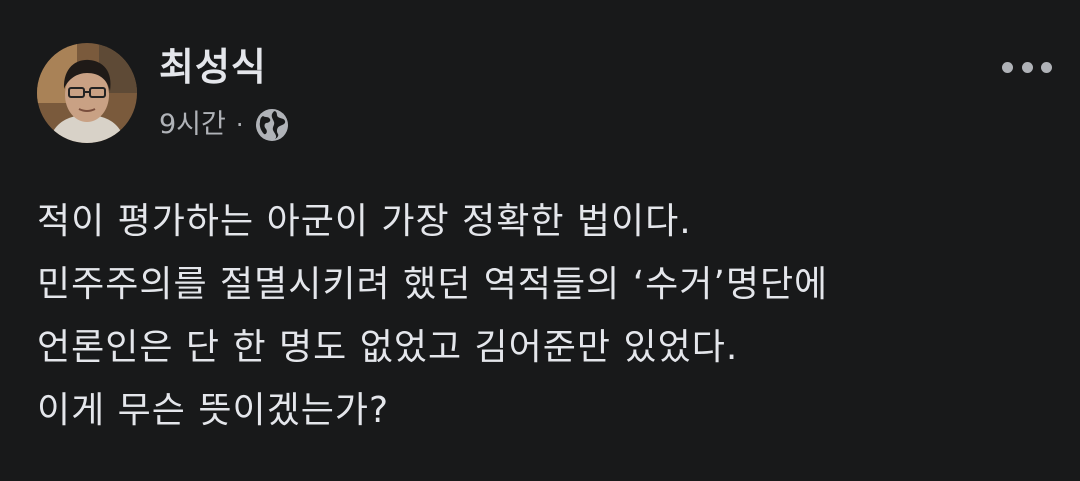  I want to click on avatar, so click(87, 93).